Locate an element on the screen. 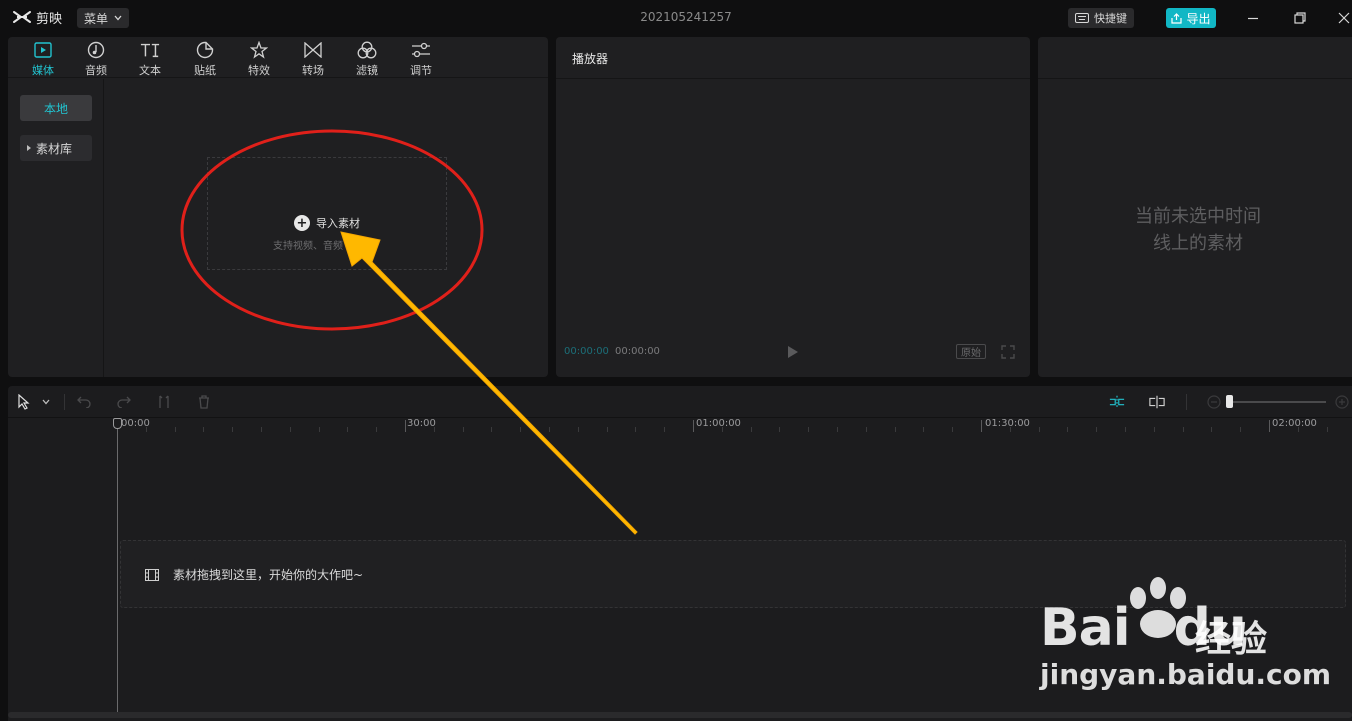  zoom-slider-track is located at coordinates (1276, 402).